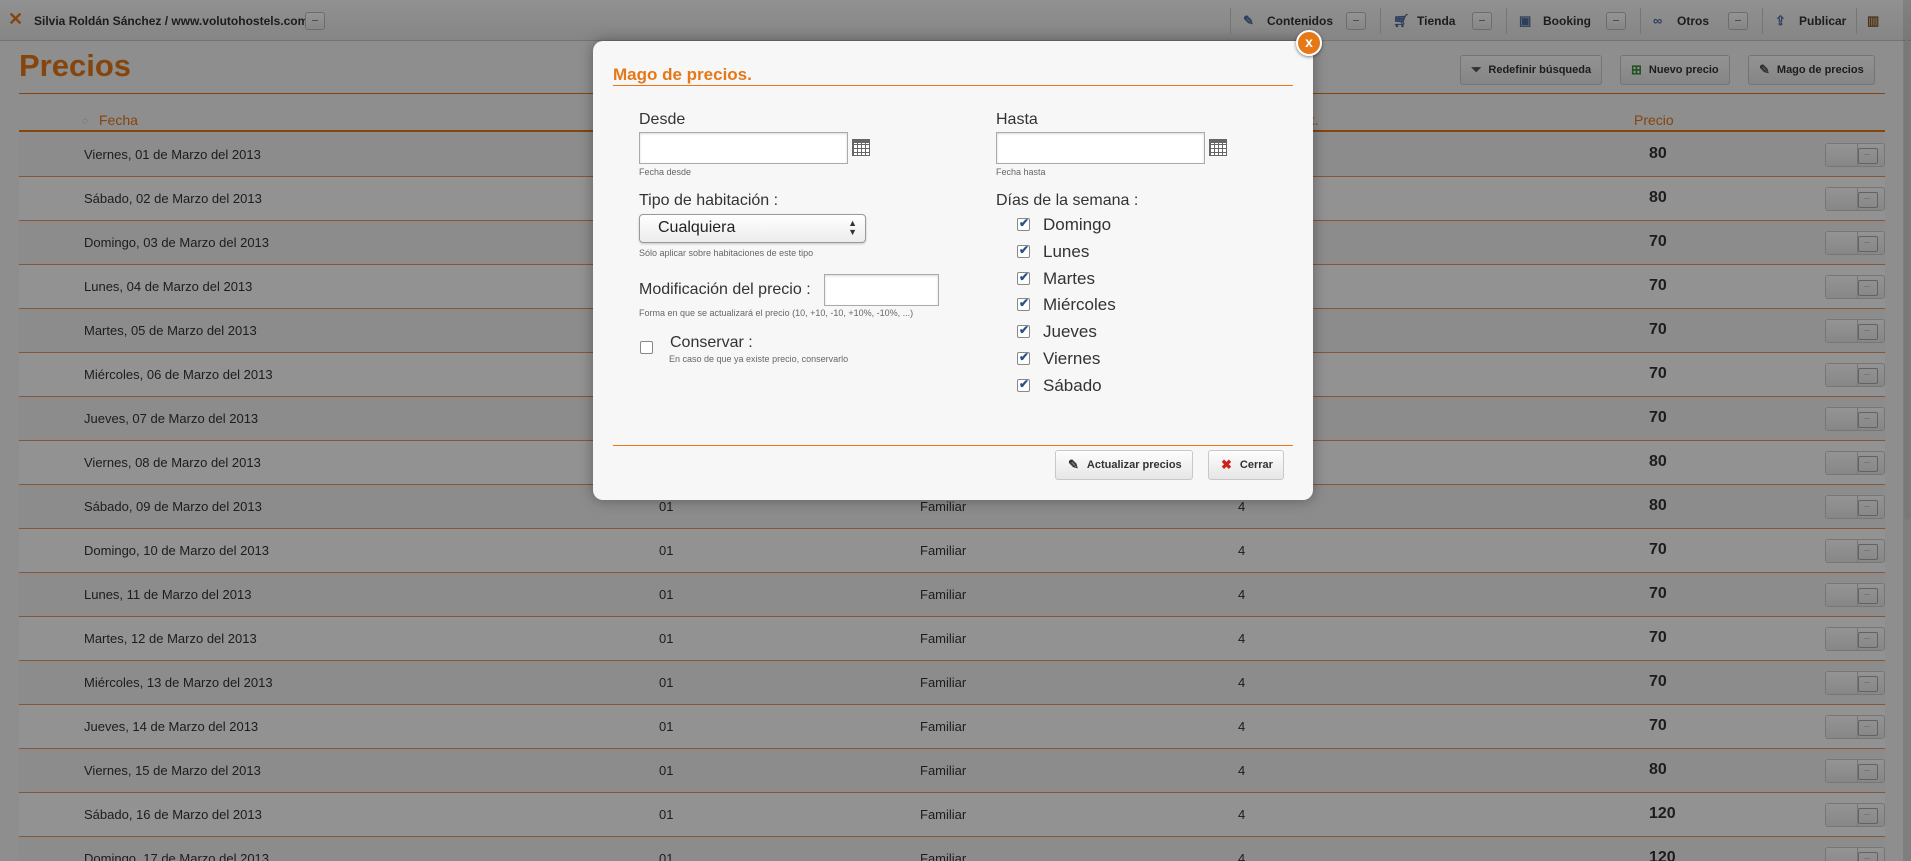 This screenshot has width=1911, height=861. Describe the element at coordinates (1907, 280) in the screenshot. I see `scrollbar-thumb` at that location.